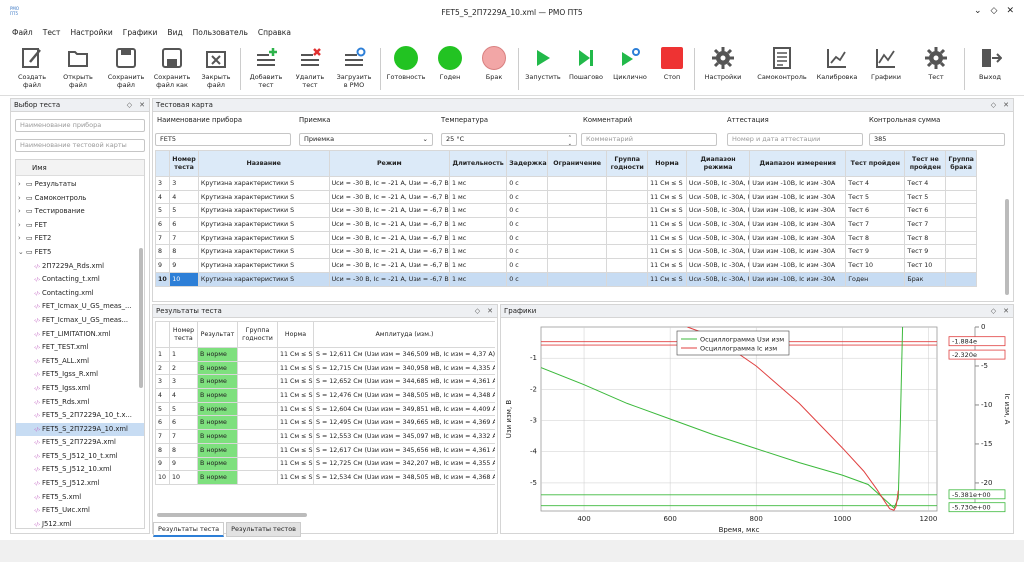 Image resolution: width=1024 pixels, height=562 pixels. I want to click on table-cell: Тест 4, so click(925, 183).